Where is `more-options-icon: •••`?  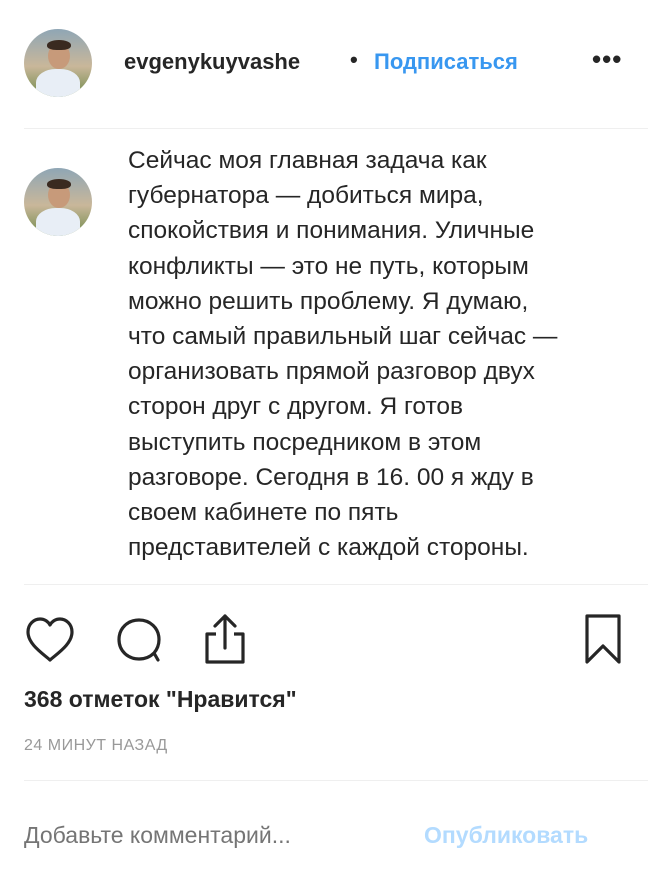
more-options-icon: ••• is located at coordinates (607, 59).